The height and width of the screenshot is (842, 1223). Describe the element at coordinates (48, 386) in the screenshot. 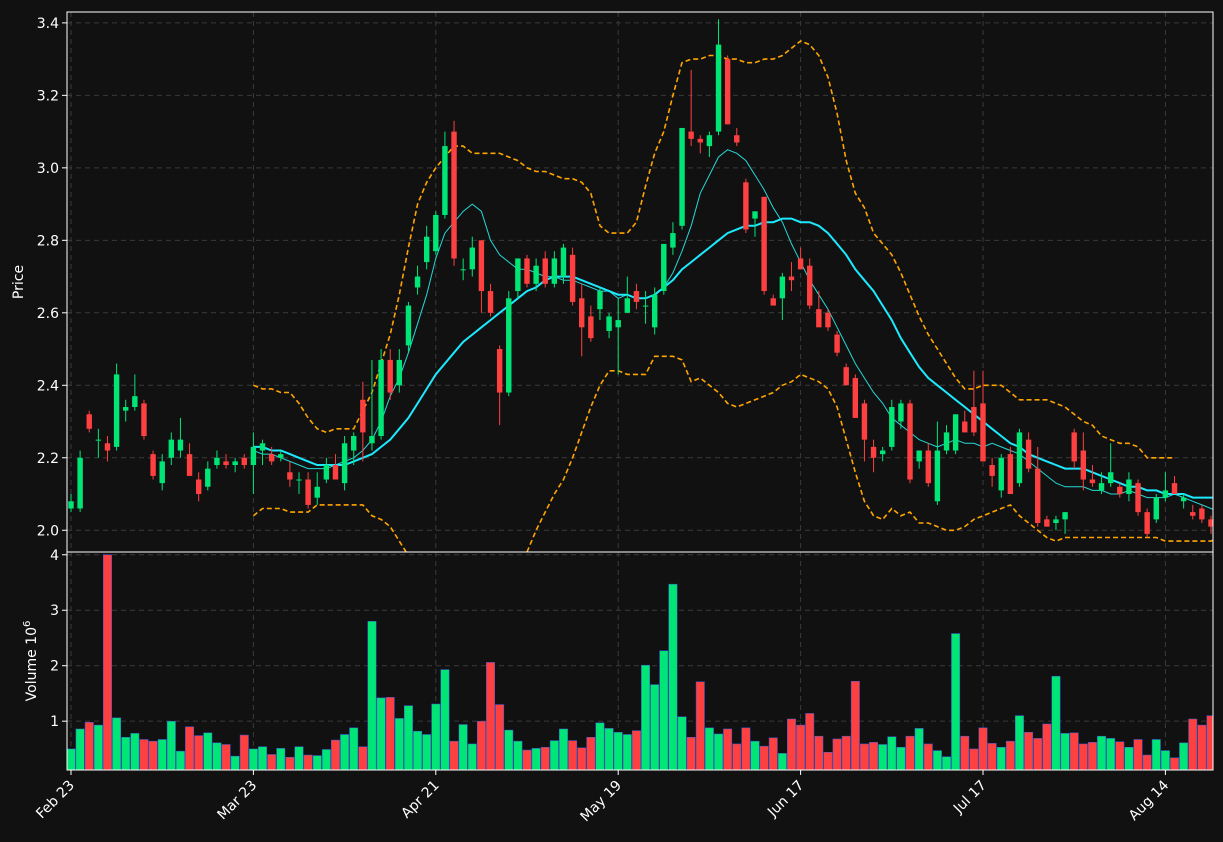

I see `price-tick-label: 2.4` at that location.